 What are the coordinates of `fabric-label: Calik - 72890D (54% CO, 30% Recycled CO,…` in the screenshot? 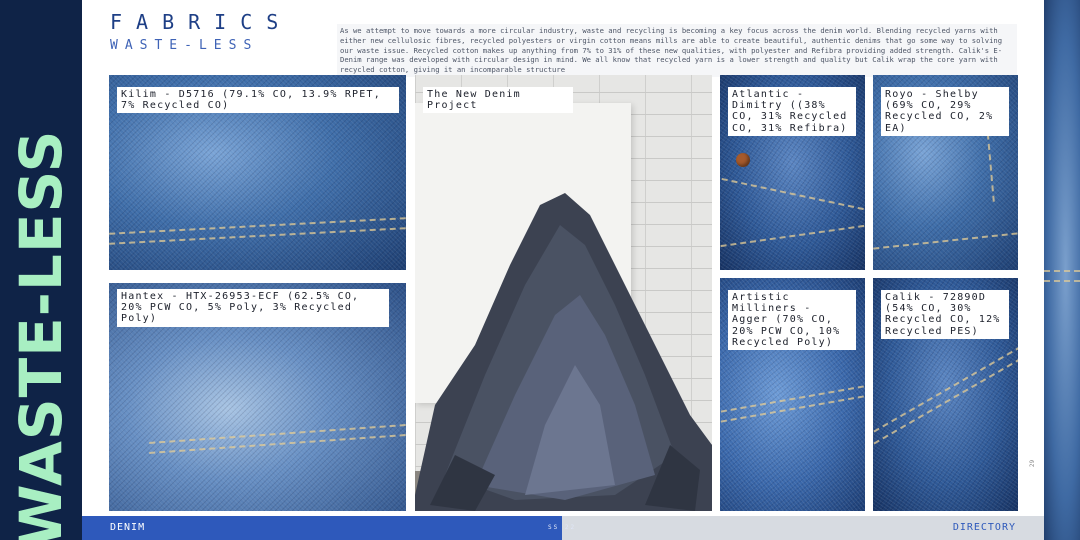 It's located at (945, 314).